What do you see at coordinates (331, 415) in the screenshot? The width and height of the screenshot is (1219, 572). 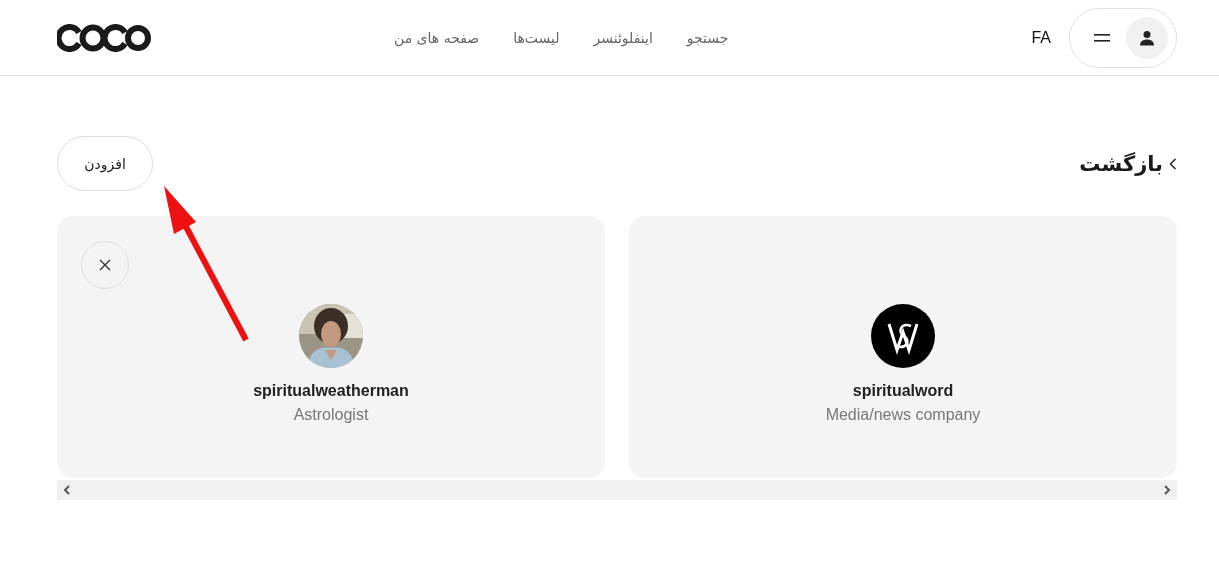 I see `category-label: Astrologist` at bounding box center [331, 415].